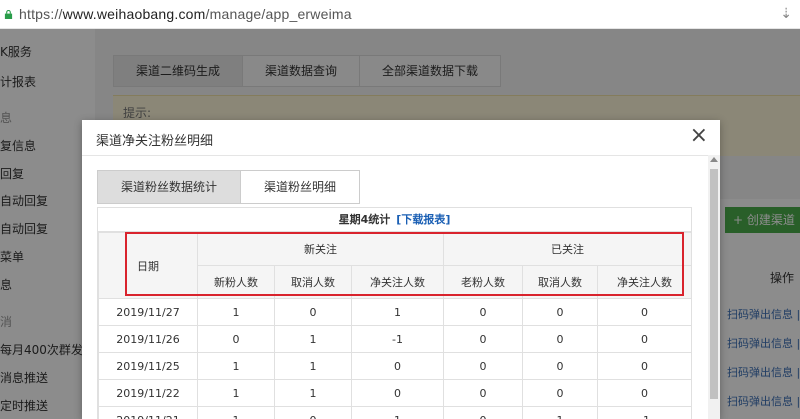 The width and height of the screenshot is (800, 419). What do you see at coordinates (148, 312) in the screenshot?
I see `date-cell: 2019/11/27` at bounding box center [148, 312].